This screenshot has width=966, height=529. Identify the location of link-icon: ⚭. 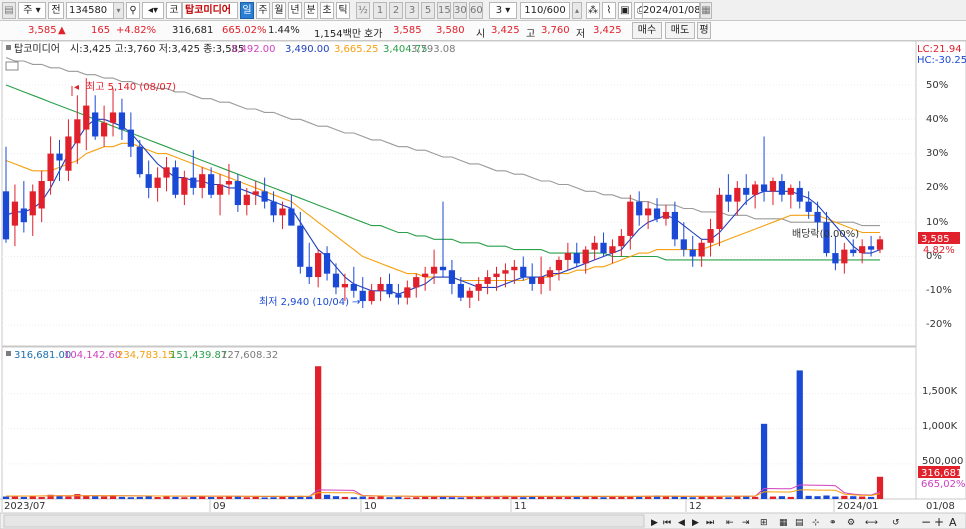
(833, 523).